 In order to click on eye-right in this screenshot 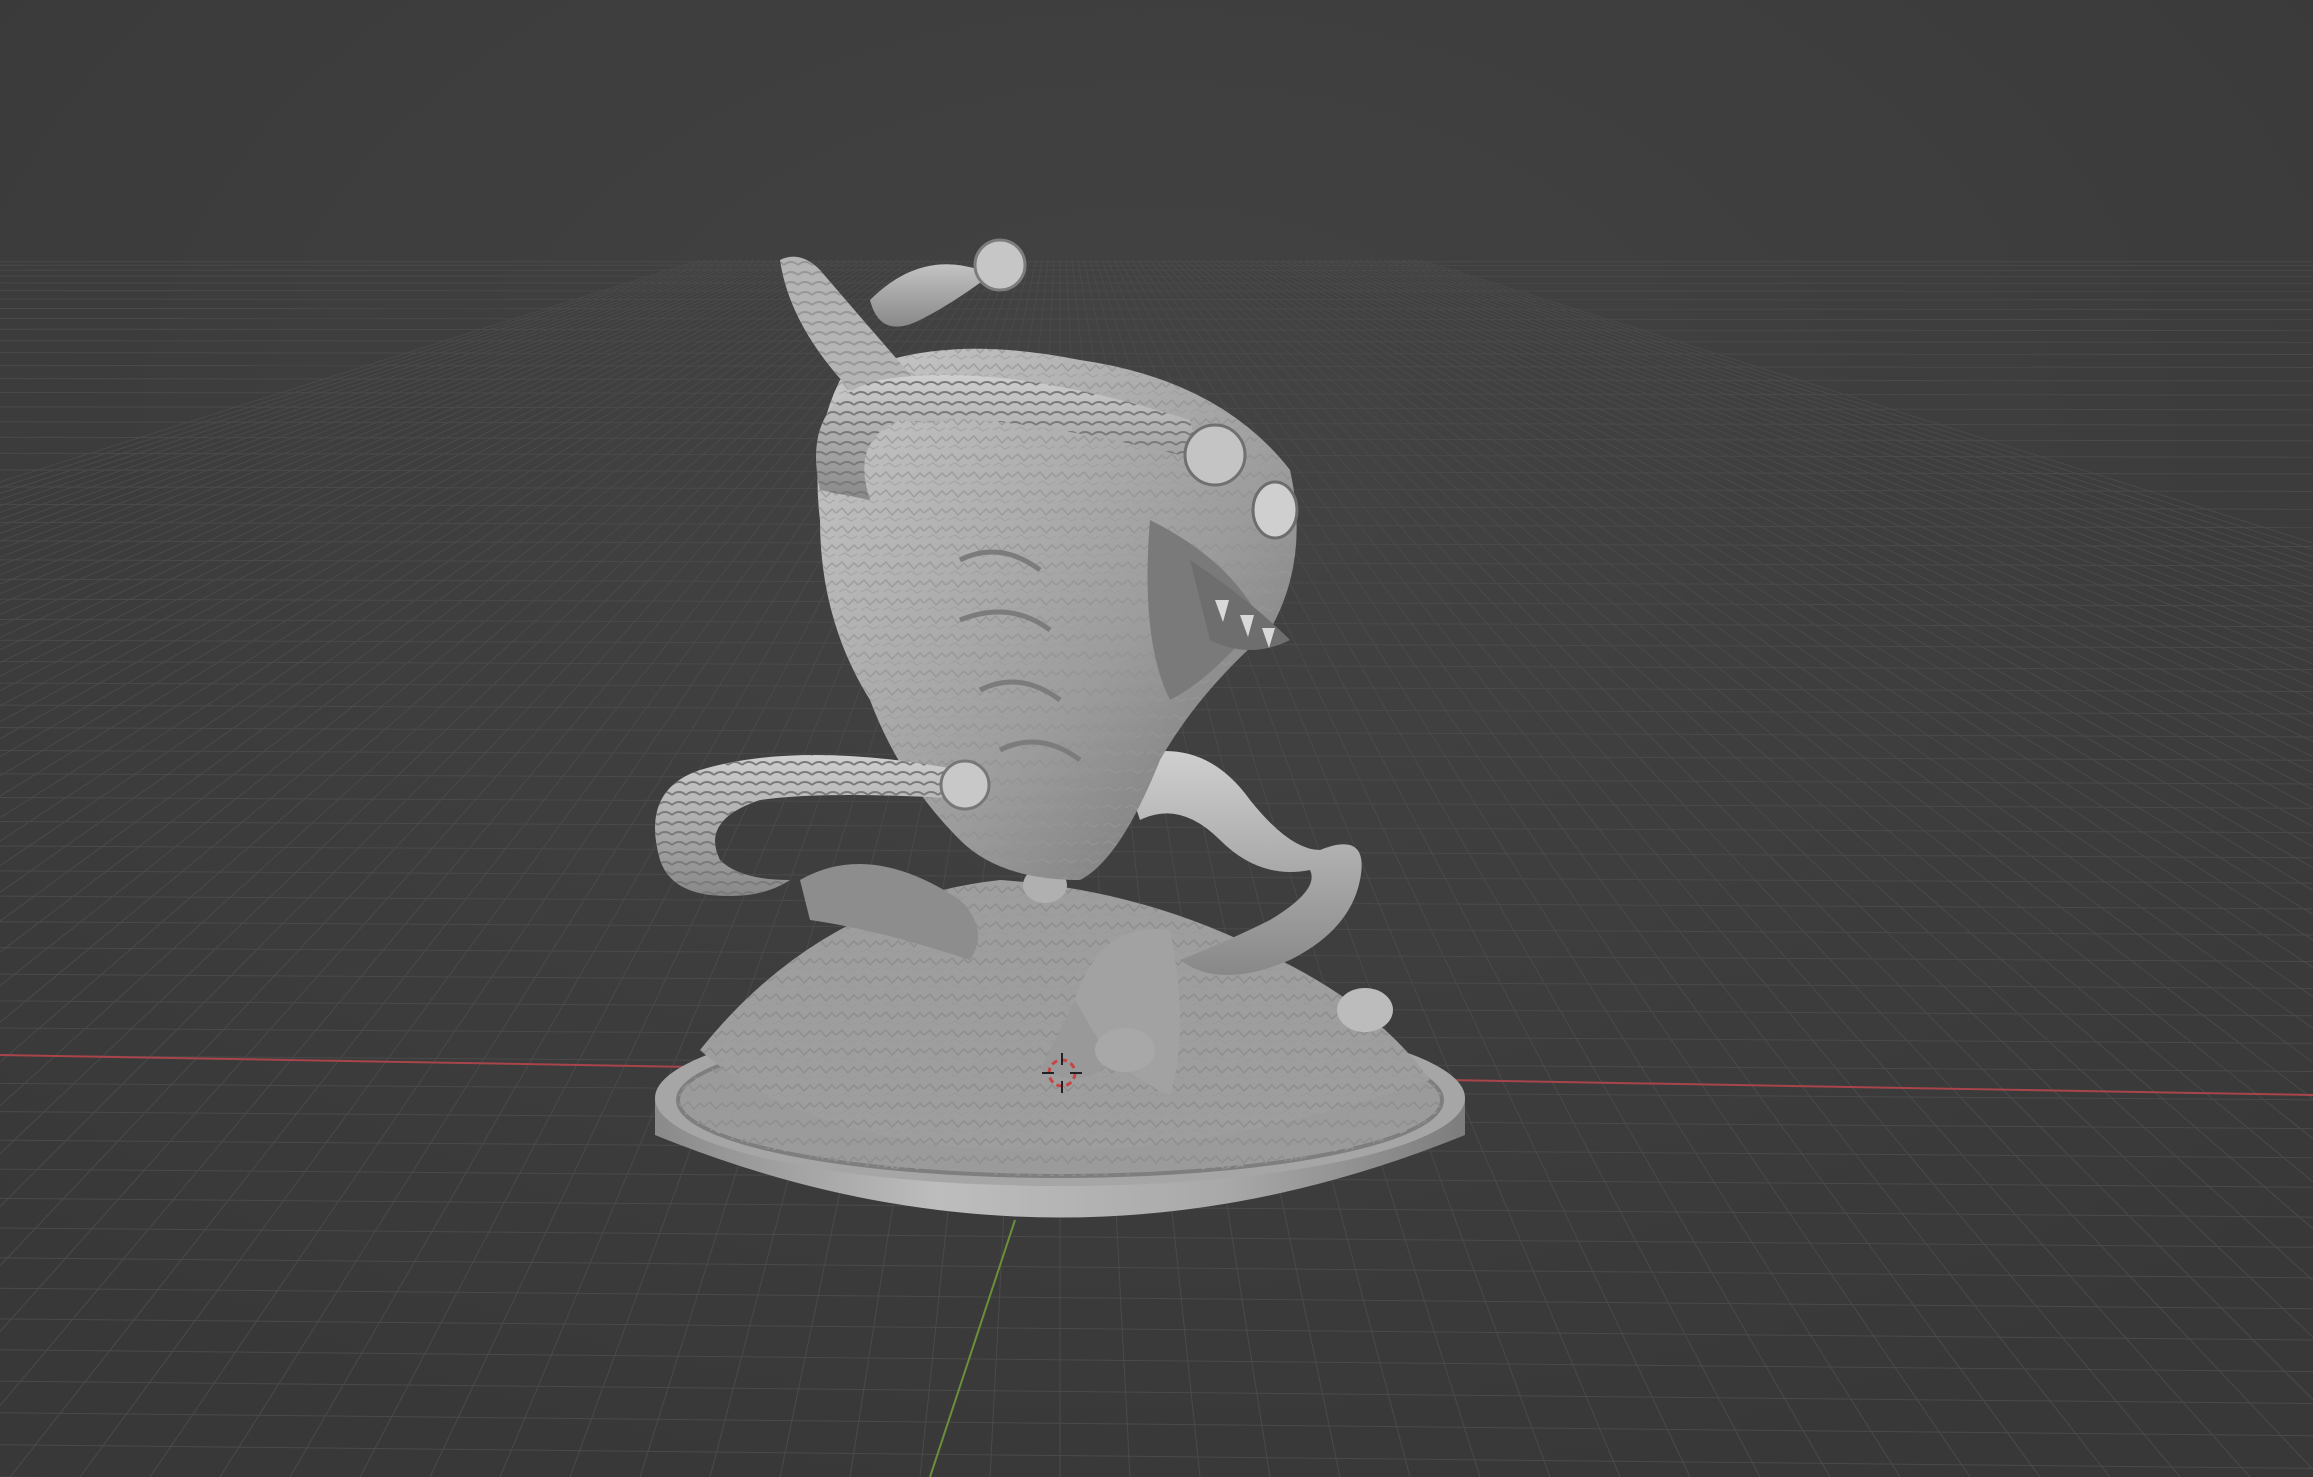, I will do `click(1215, 455)`.